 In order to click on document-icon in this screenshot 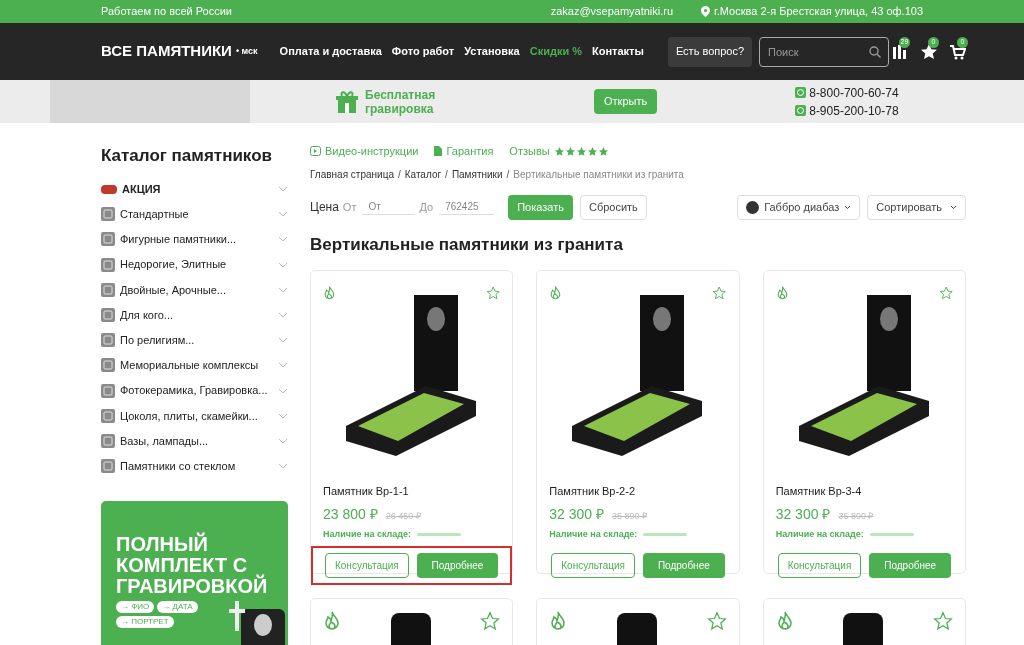, I will do `click(438, 151)`.